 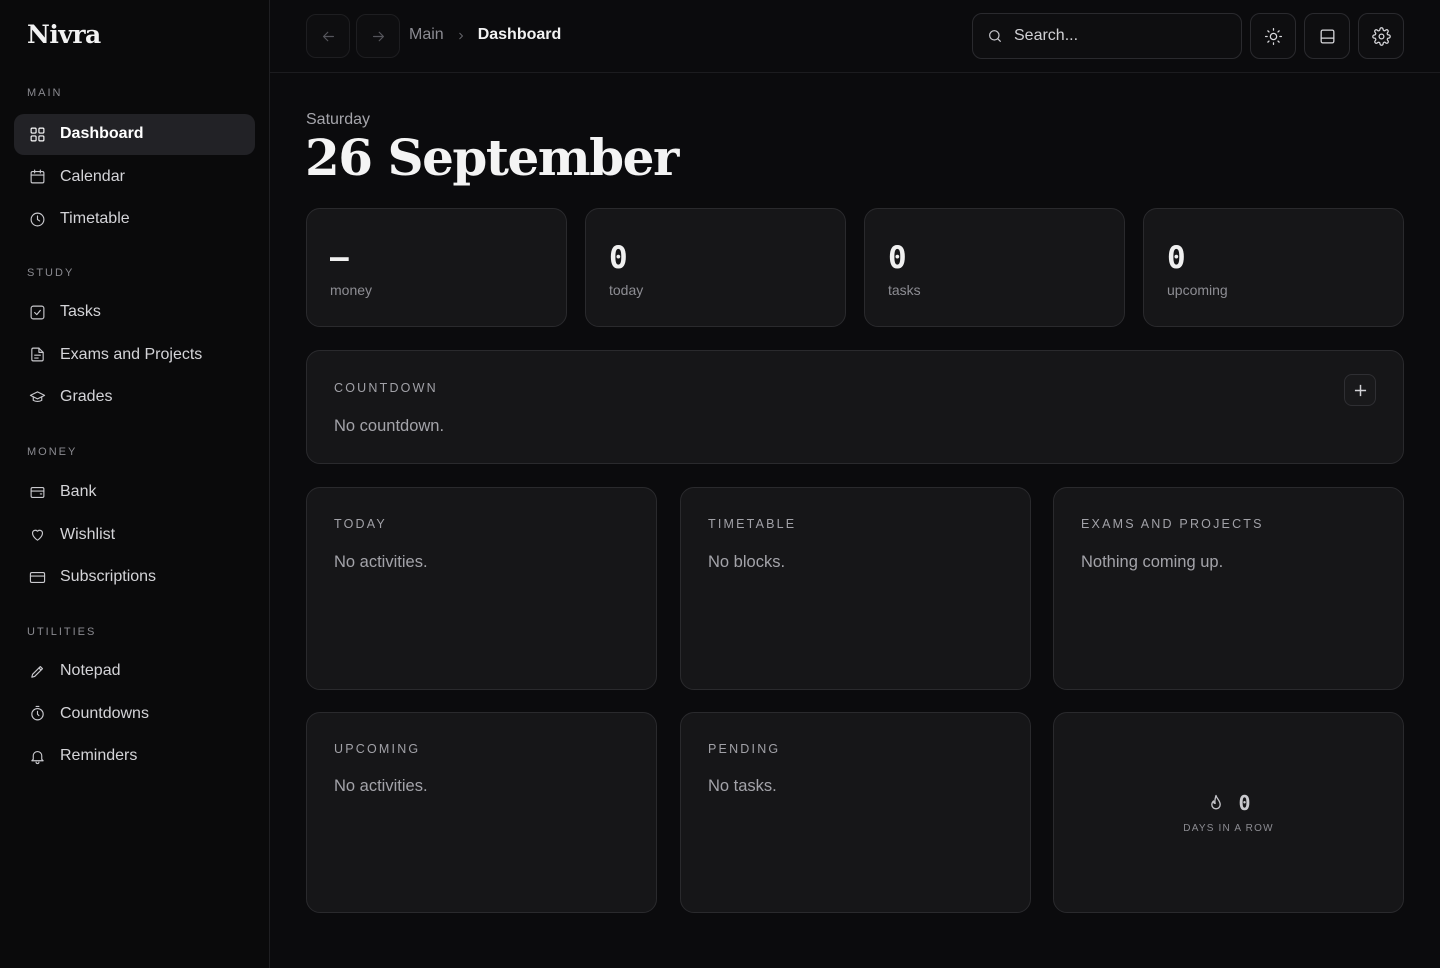 I want to click on sidebar-item-label: Reminders, so click(x=99, y=755).